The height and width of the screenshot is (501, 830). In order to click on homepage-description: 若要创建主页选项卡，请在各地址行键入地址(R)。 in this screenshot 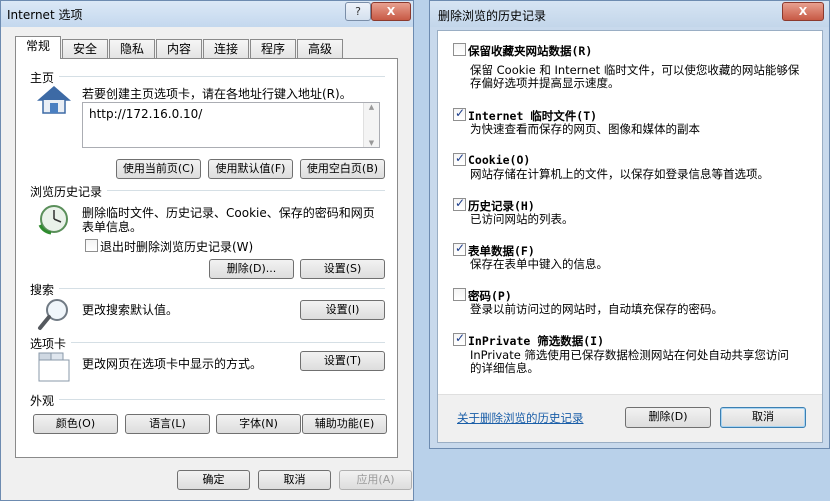, I will do `click(217, 94)`.